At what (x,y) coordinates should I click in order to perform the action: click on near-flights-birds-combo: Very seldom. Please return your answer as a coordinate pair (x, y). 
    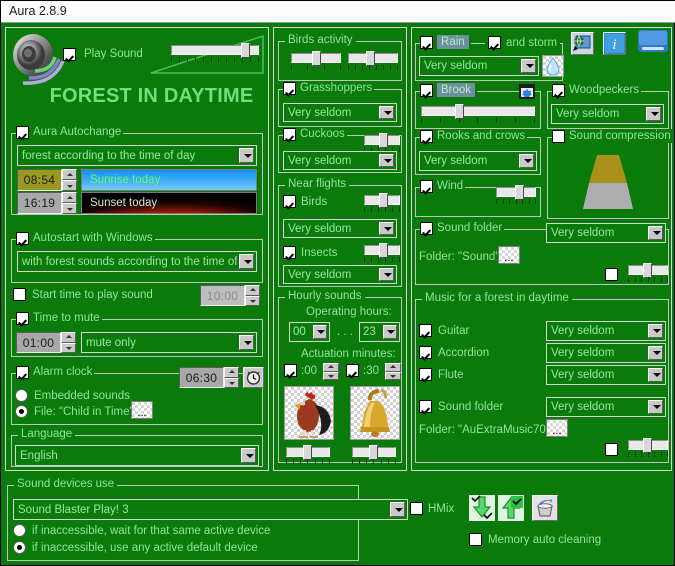
    Looking at the image, I should click on (340, 228).